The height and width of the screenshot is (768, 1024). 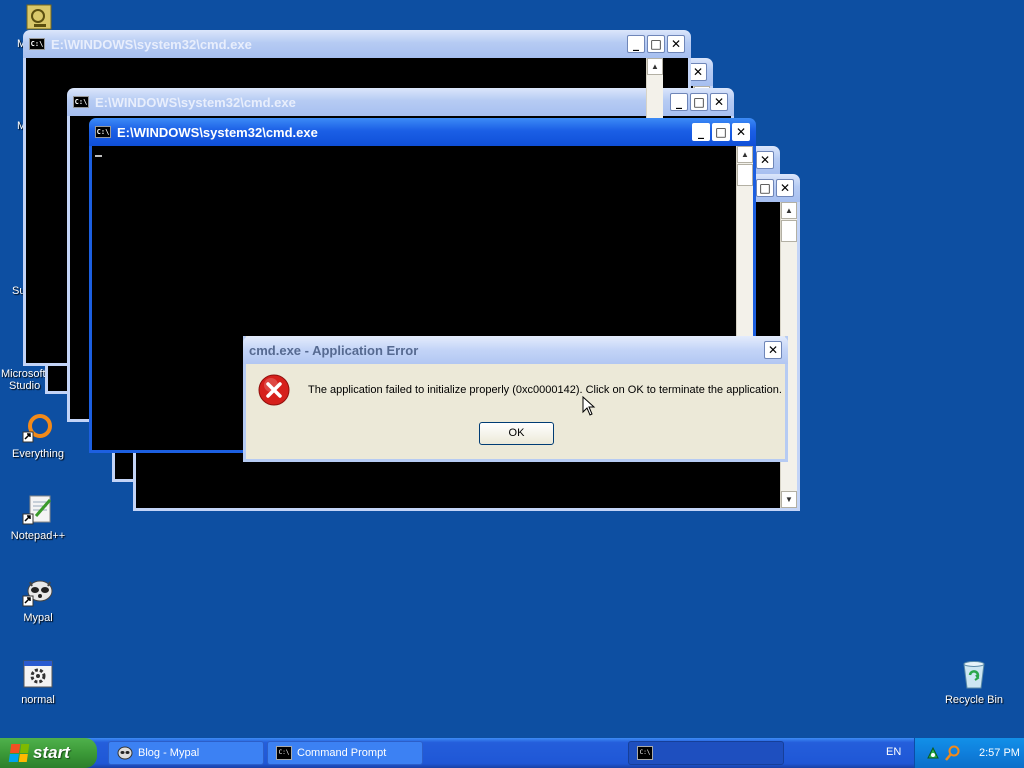 I want to click on desktop-icon-notepadpp: Notepad++, so click(x=38, y=518).